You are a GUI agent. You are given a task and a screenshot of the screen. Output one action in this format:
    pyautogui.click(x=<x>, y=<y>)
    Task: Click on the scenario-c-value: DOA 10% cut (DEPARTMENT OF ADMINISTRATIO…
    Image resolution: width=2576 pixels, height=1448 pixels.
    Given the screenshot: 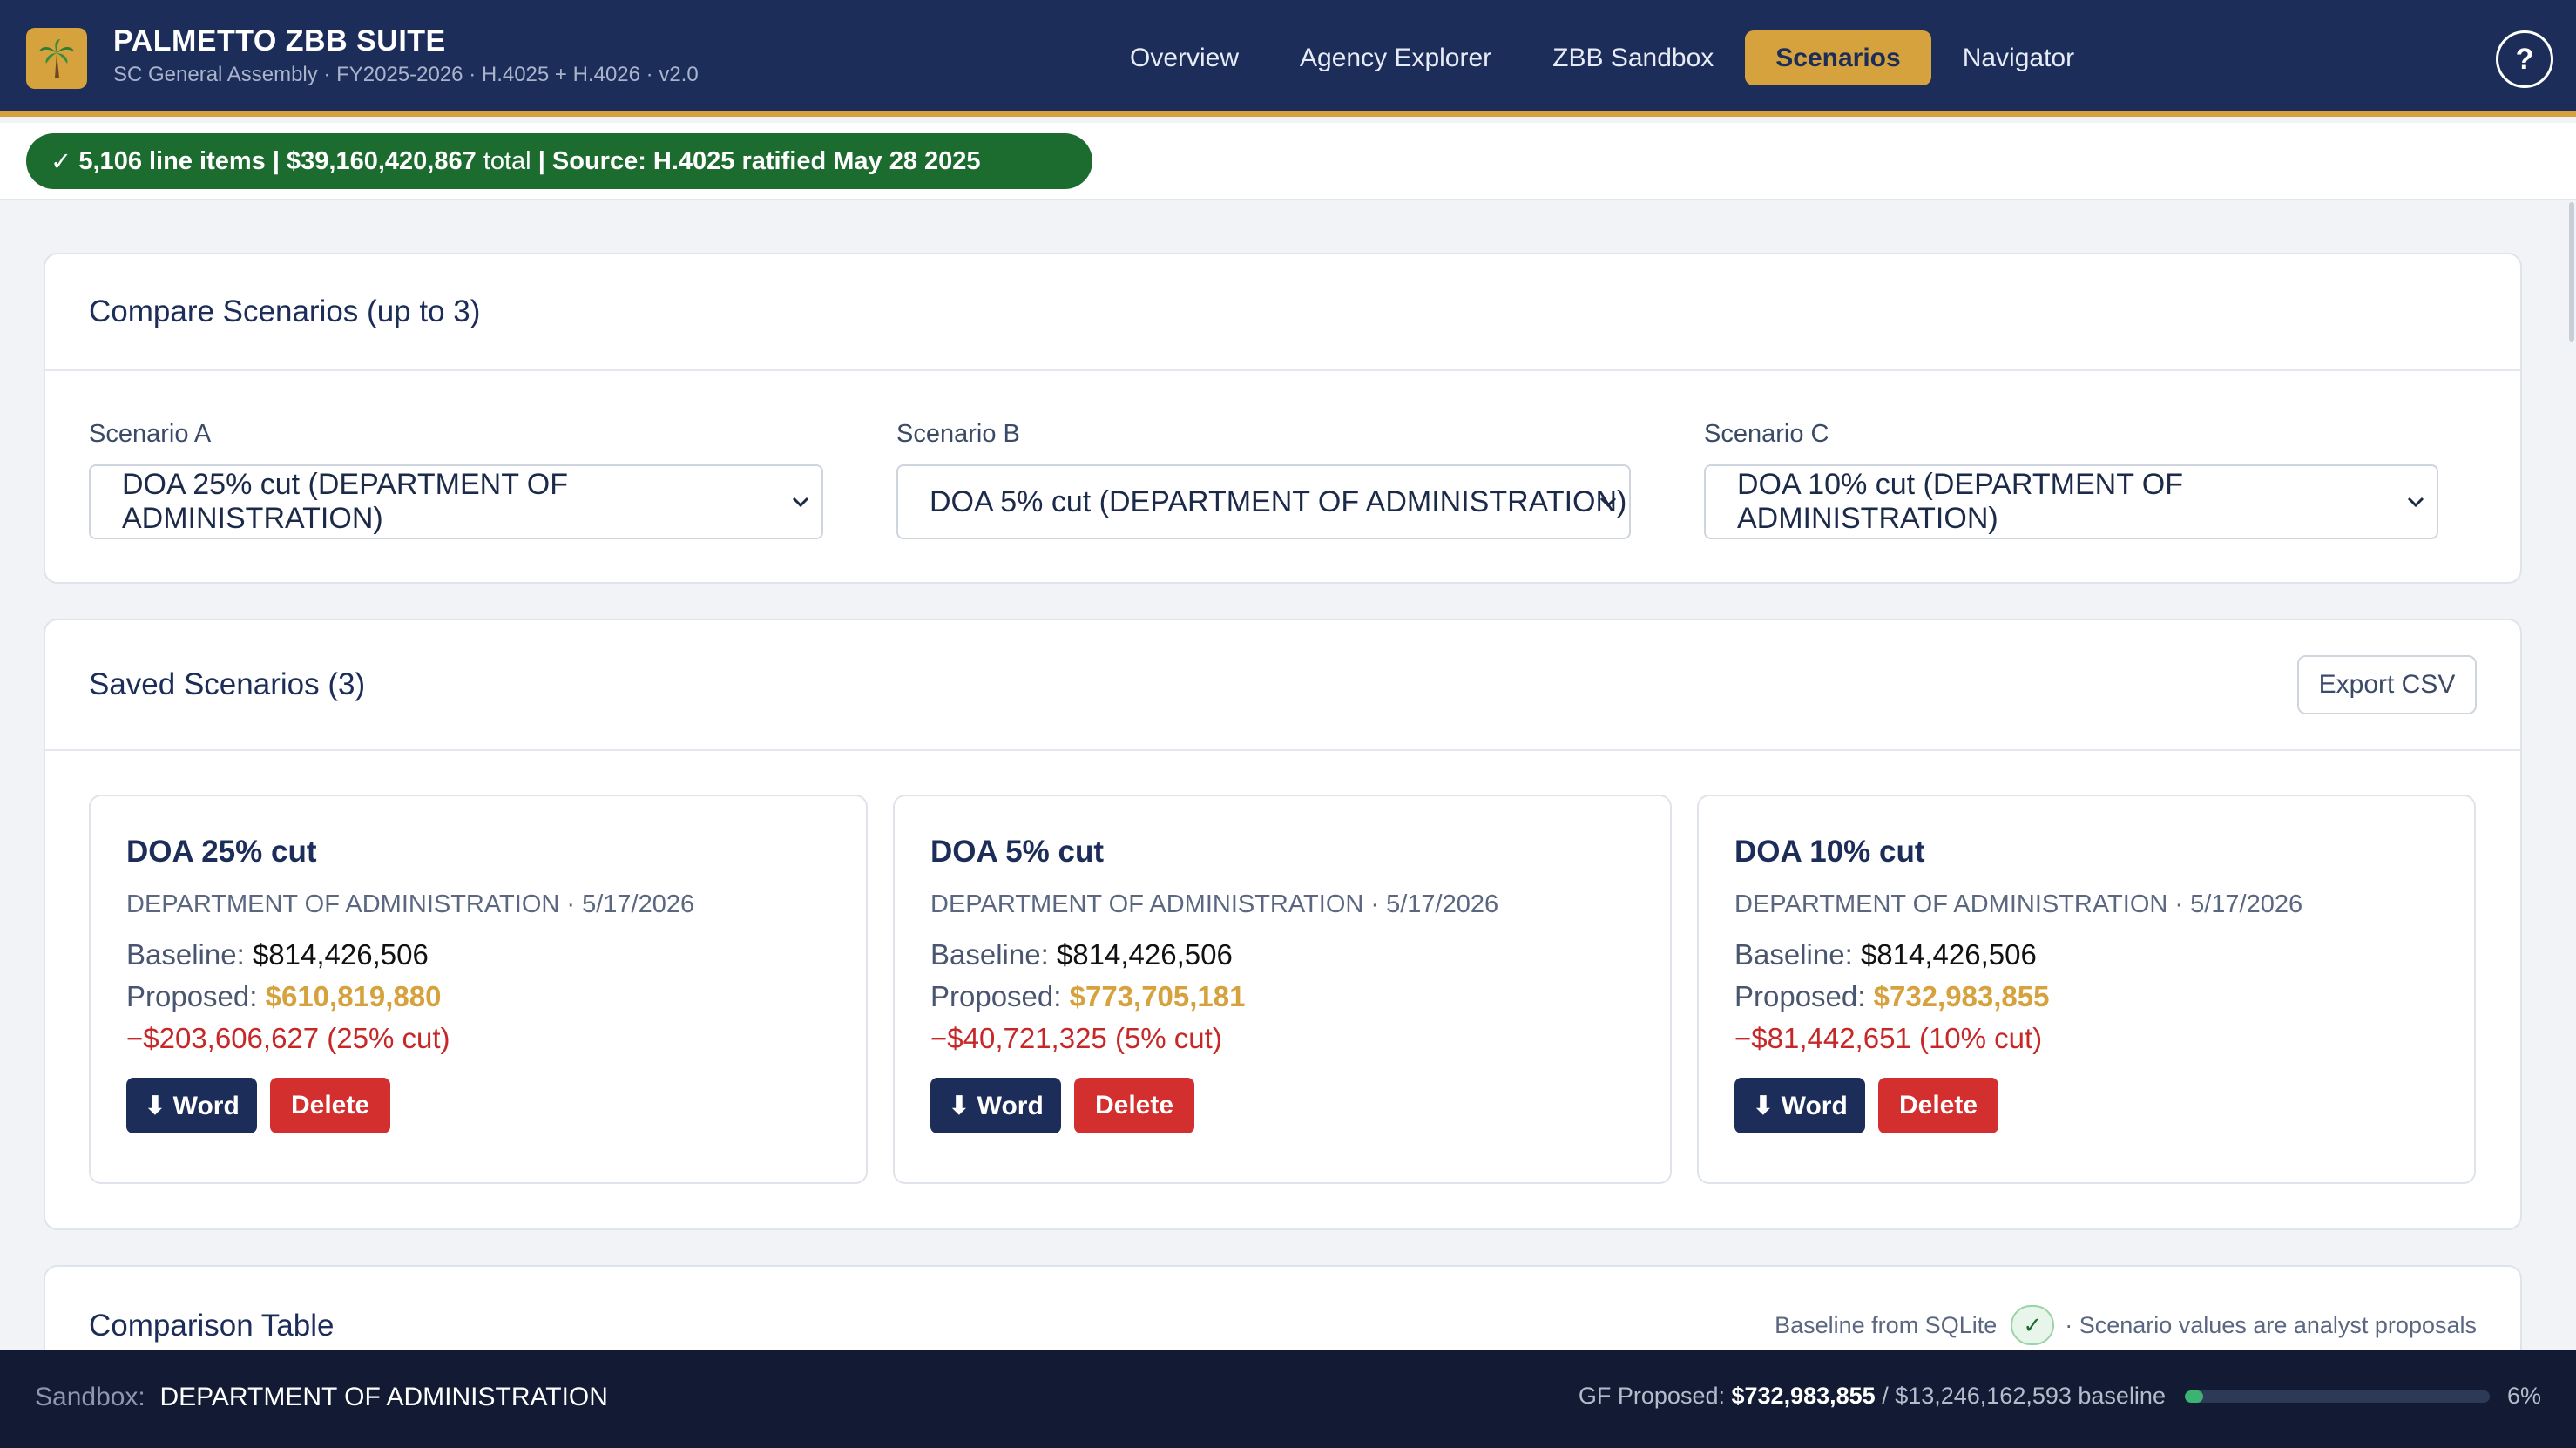 What is the action you would take?
    pyautogui.click(x=1960, y=502)
    